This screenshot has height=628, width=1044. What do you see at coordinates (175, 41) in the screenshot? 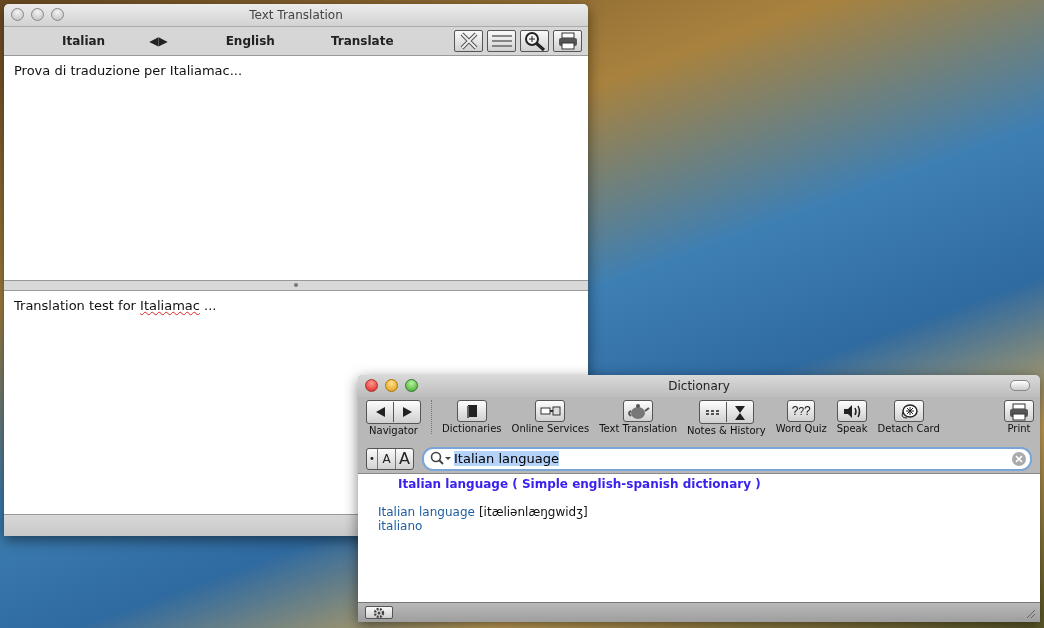
I see `swap-languages-button: ◀▶` at bounding box center [175, 41].